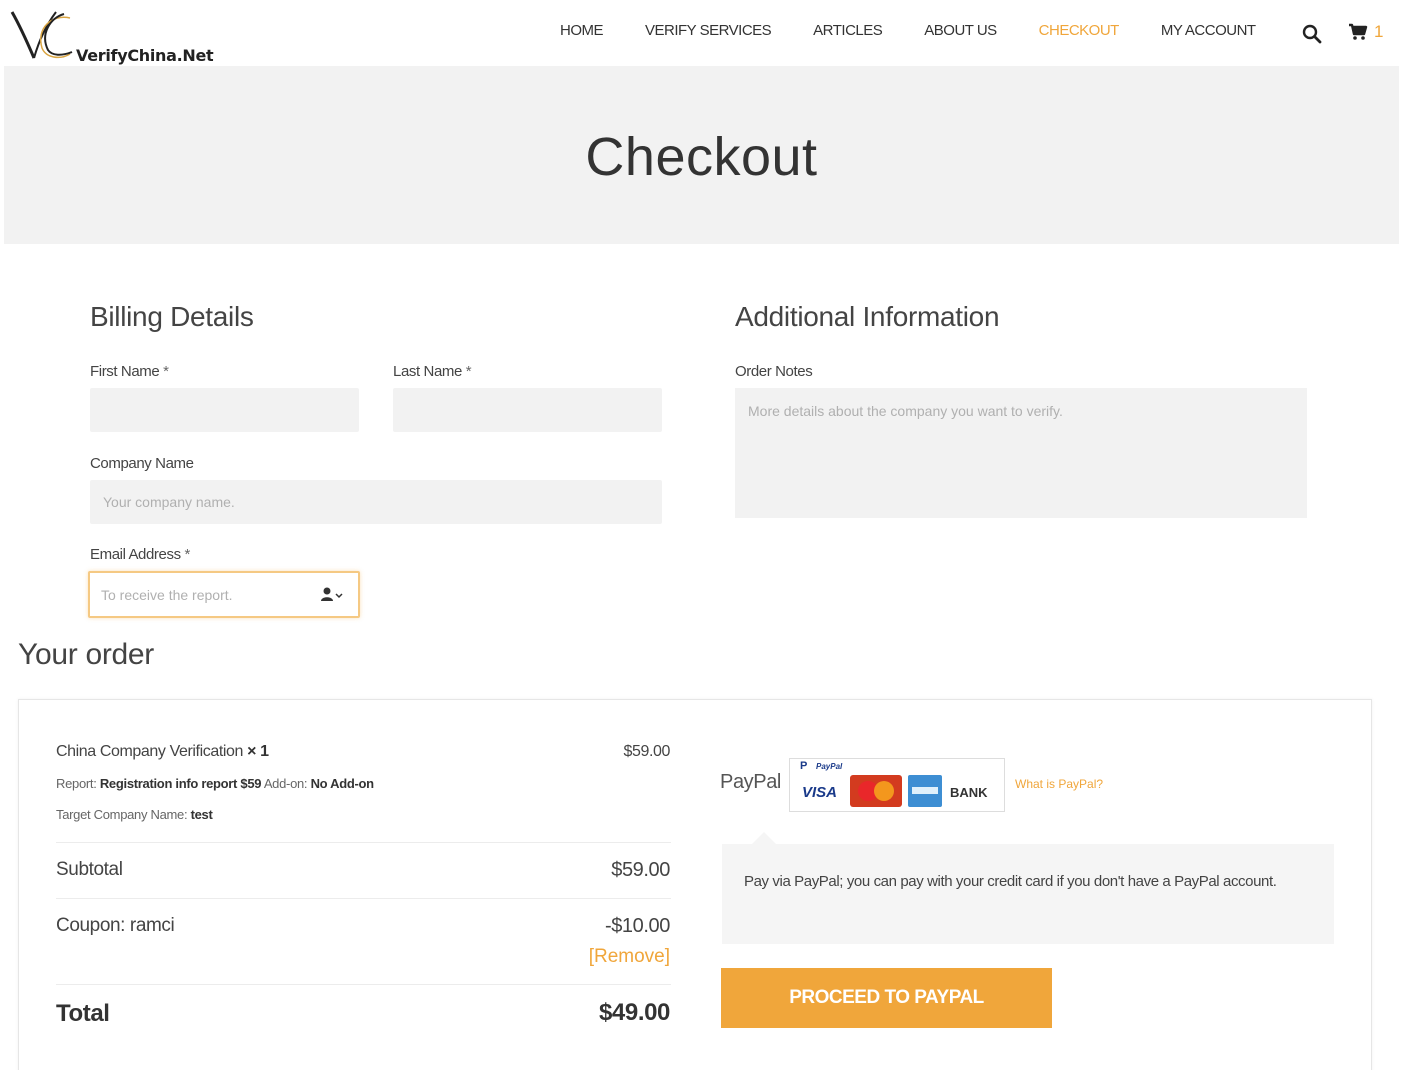 This screenshot has height=1070, width=1413. I want to click on proceed-to-paypal-button: PROCEED TO PAYPAL, so click(886, 998).